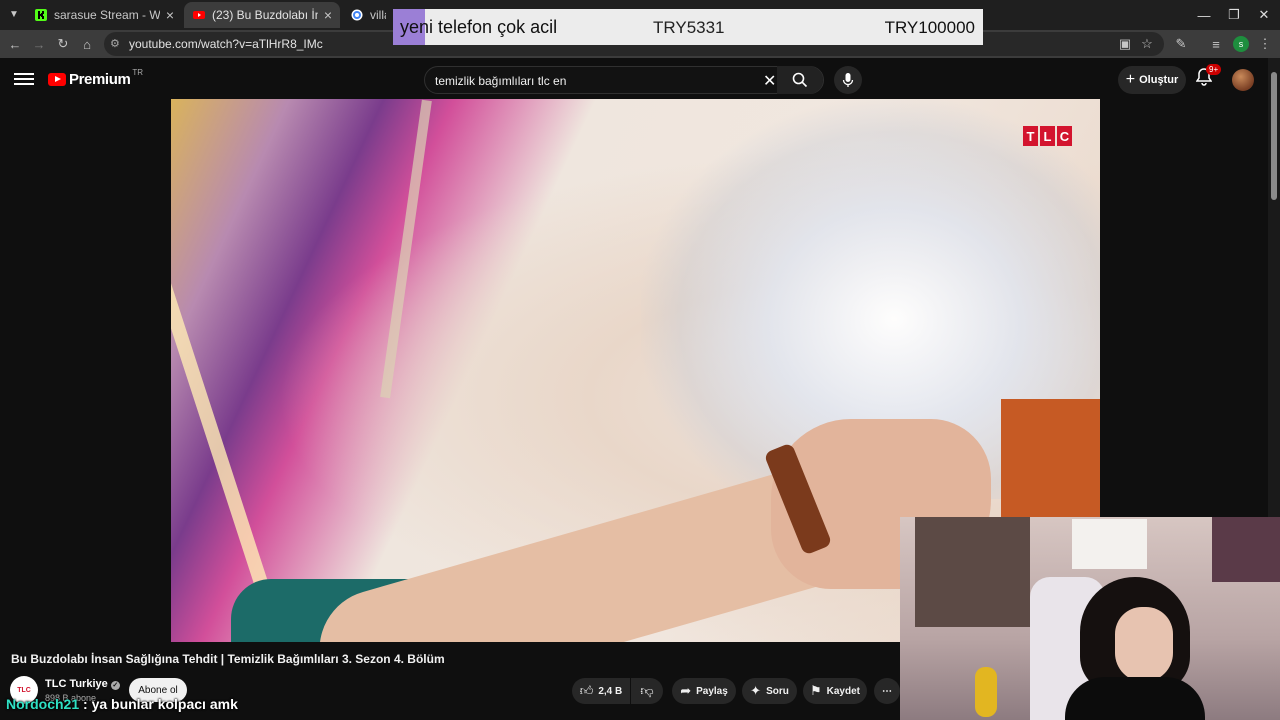 Image resolution: width=1280 pixels, height=720 pixels. What do you see at coordinates (1208, 76) in the screenshot?
I see `notifications-button: 9+` at bounding box center [1208, 76].